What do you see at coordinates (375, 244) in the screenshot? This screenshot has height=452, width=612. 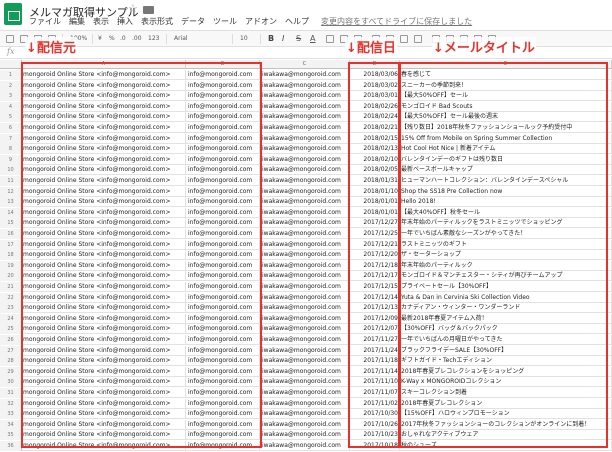 I see `cell-date: 2017/12/21` at bounding box center [375, 244].